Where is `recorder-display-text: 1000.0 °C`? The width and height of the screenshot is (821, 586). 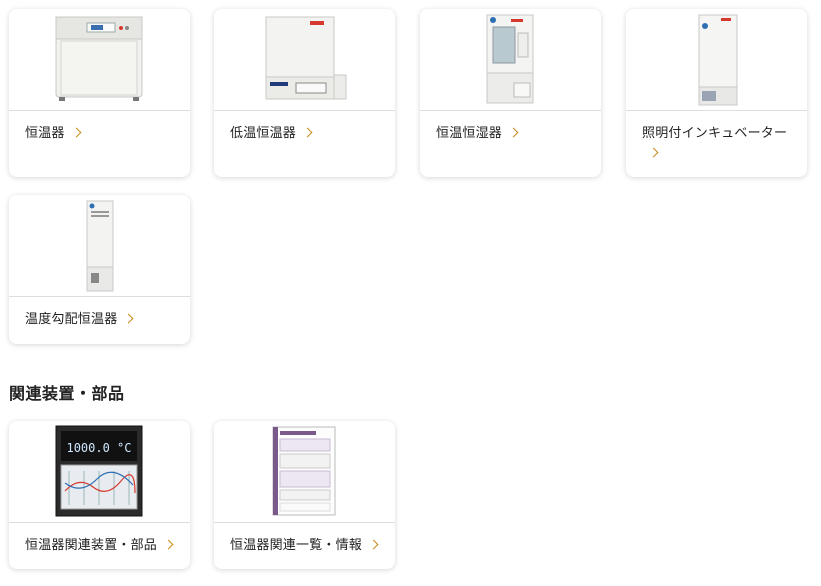 recorder-display-text: 1000.0 °C is located at coordinates (98, 448).